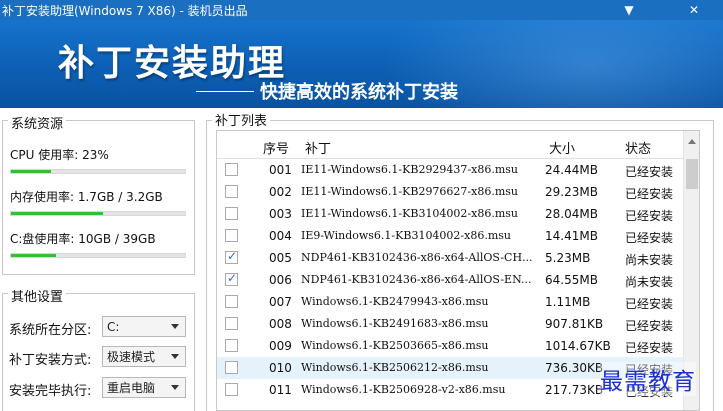  I want to click on resources-title: 系统资源, so click(37, 122).